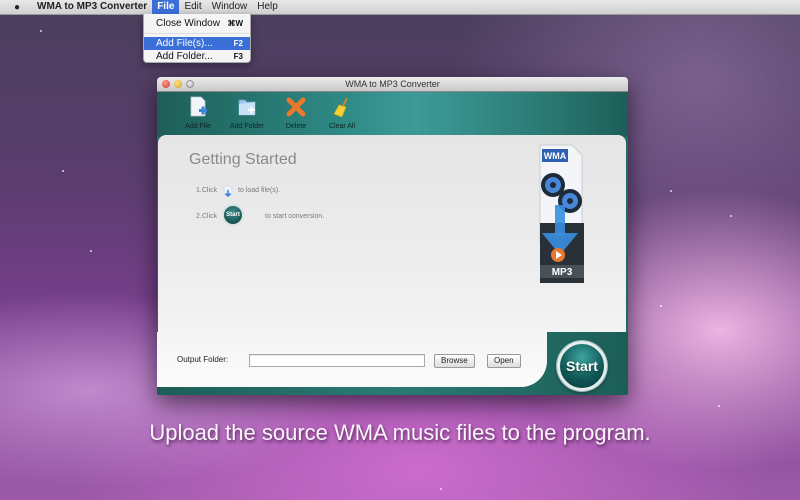 The height and width of the screenshot is (500, 800). I want to click on mp3-label: MP3, so click(562, 272).